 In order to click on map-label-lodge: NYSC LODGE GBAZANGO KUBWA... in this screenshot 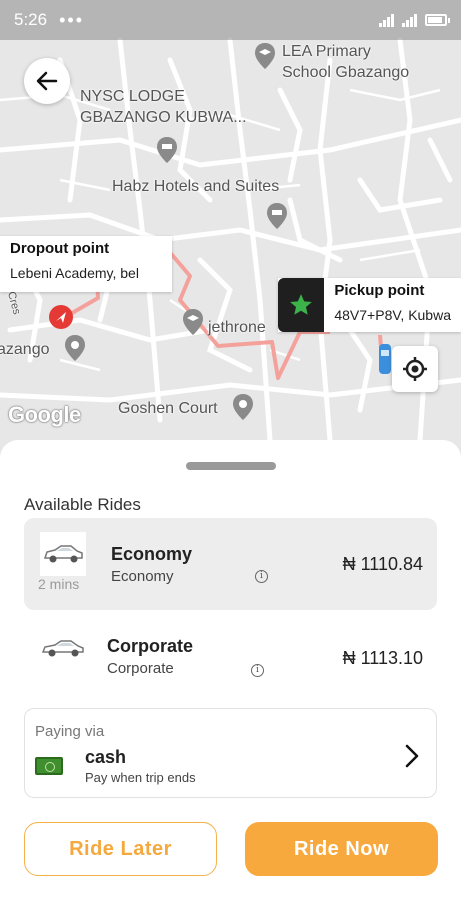, I will do `click(163, 107)`.